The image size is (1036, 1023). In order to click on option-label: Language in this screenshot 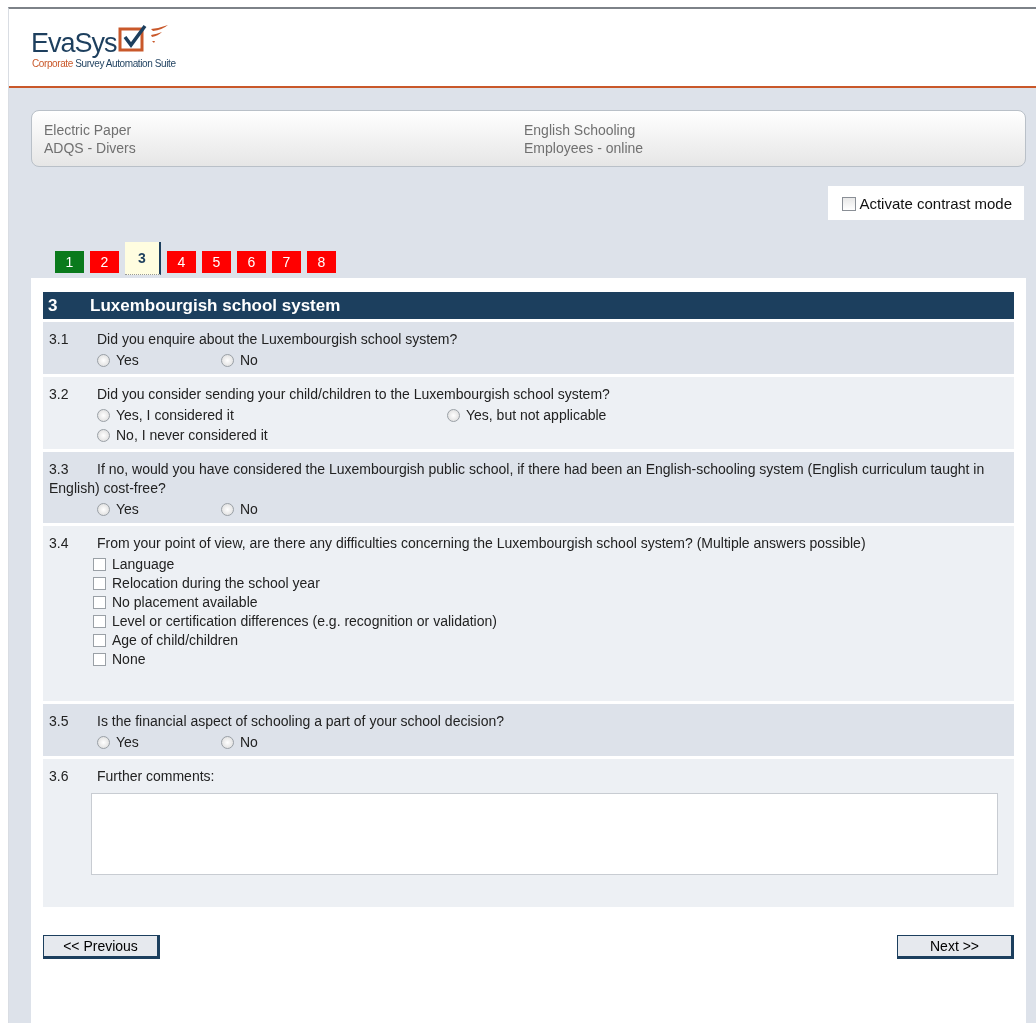, I will do `click(143, 564)`.